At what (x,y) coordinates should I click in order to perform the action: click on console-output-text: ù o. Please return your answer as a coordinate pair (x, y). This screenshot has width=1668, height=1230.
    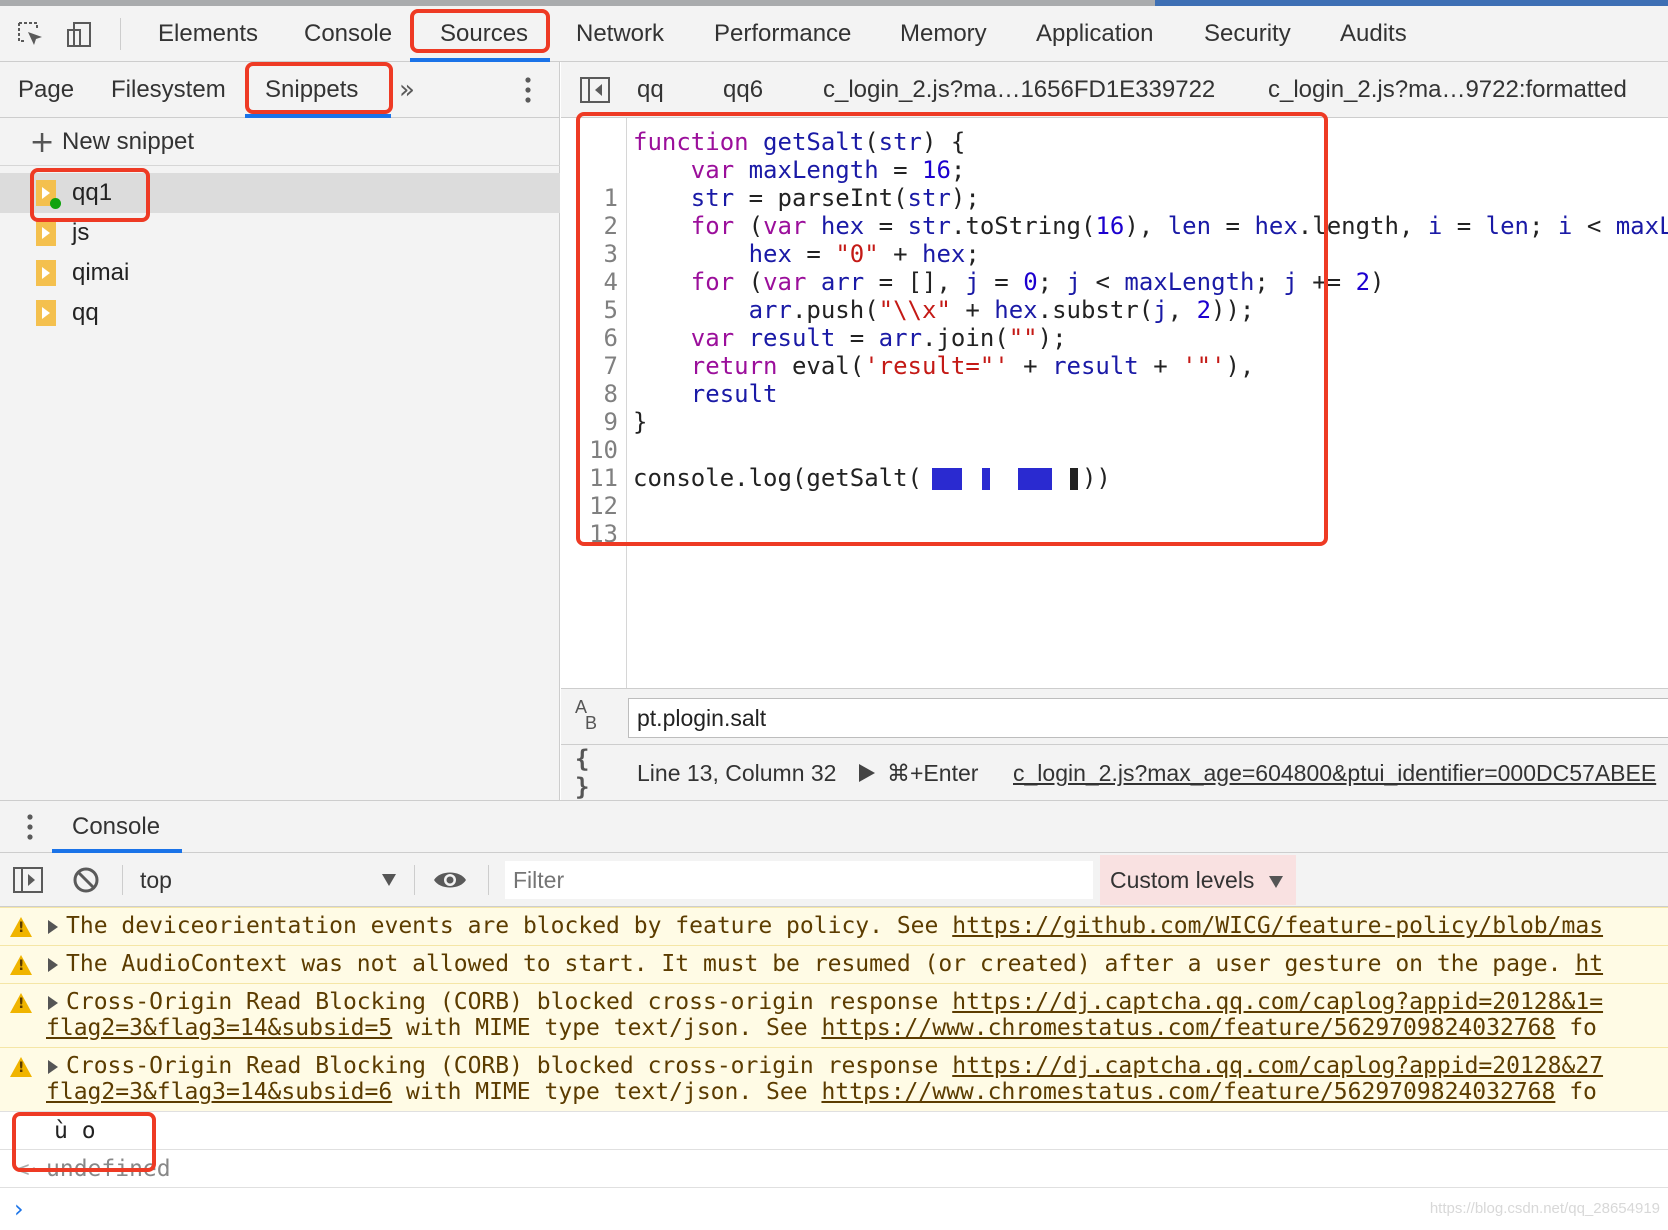
    Looking at the image, I should click on (75, 1131).